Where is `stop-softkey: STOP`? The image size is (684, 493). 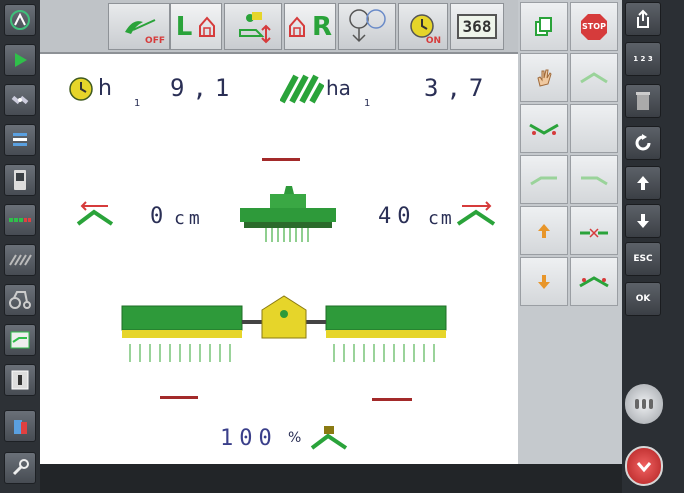 stop-softkey: STOP is located at coordinates (594, 26).